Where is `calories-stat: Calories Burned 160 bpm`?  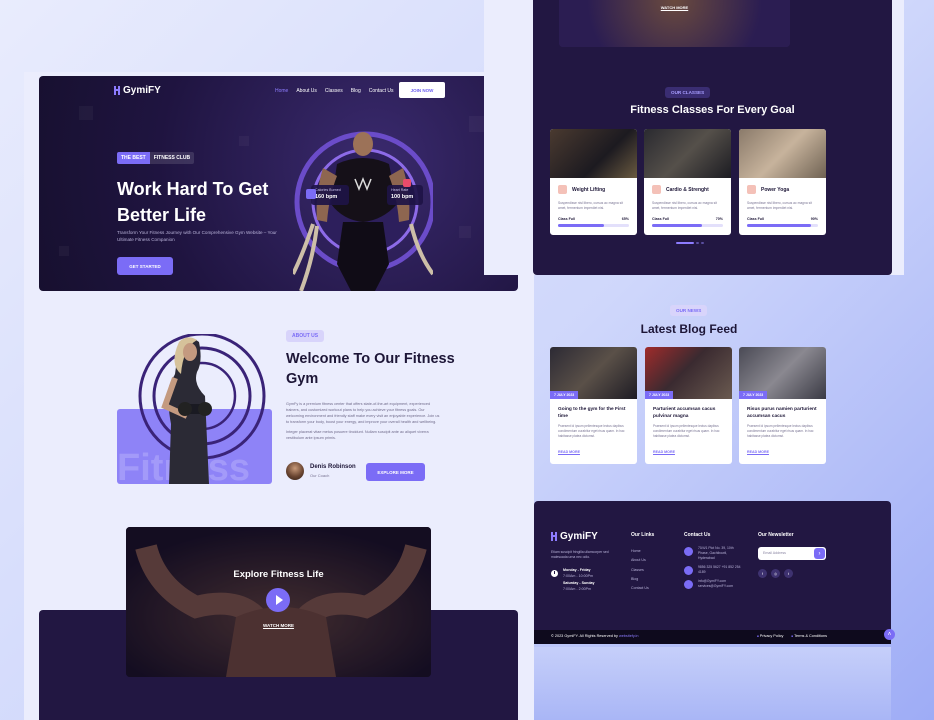 calories-stat: Calories Burned 160 bpm is located at coordinates (327, 195).